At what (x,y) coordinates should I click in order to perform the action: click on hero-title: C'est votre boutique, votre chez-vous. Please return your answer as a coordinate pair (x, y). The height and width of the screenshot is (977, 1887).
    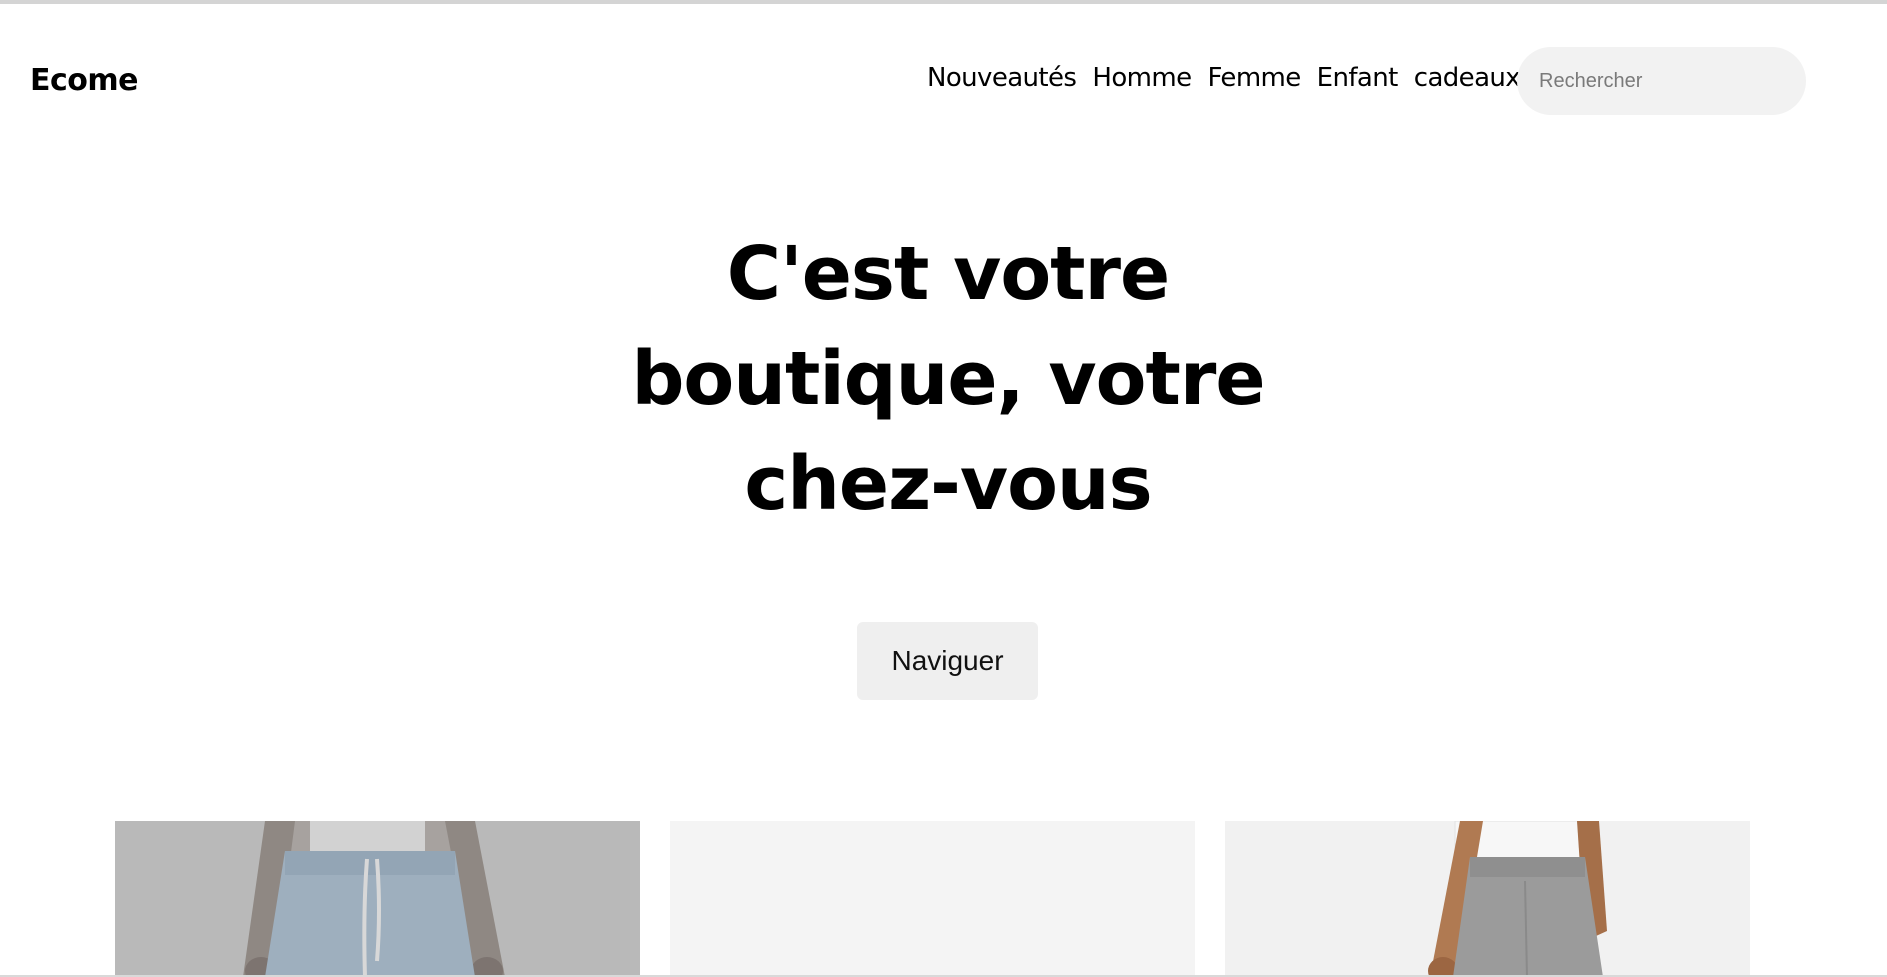
    Looking at the image, I should click on (948, 379).